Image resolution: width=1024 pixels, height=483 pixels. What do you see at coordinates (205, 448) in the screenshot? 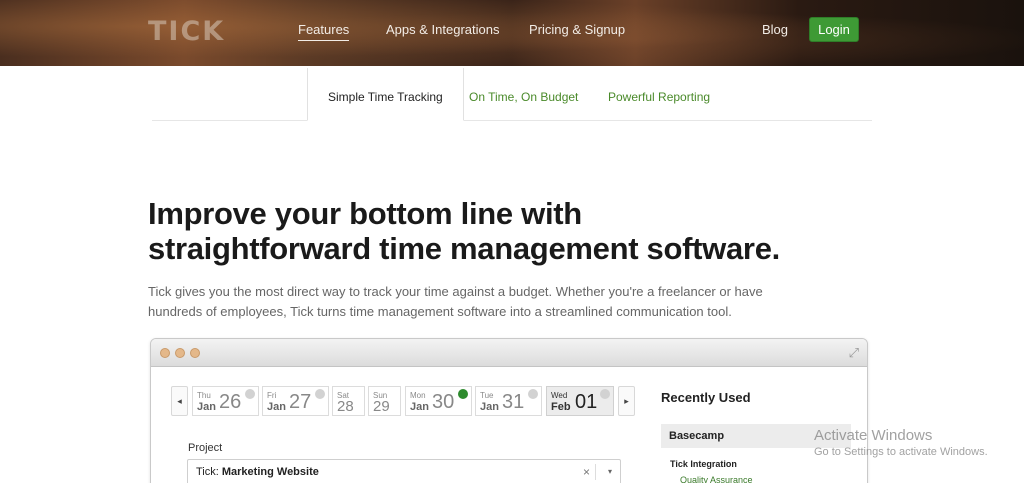
I see `project-label: Project` at bounding box center [205, 448].